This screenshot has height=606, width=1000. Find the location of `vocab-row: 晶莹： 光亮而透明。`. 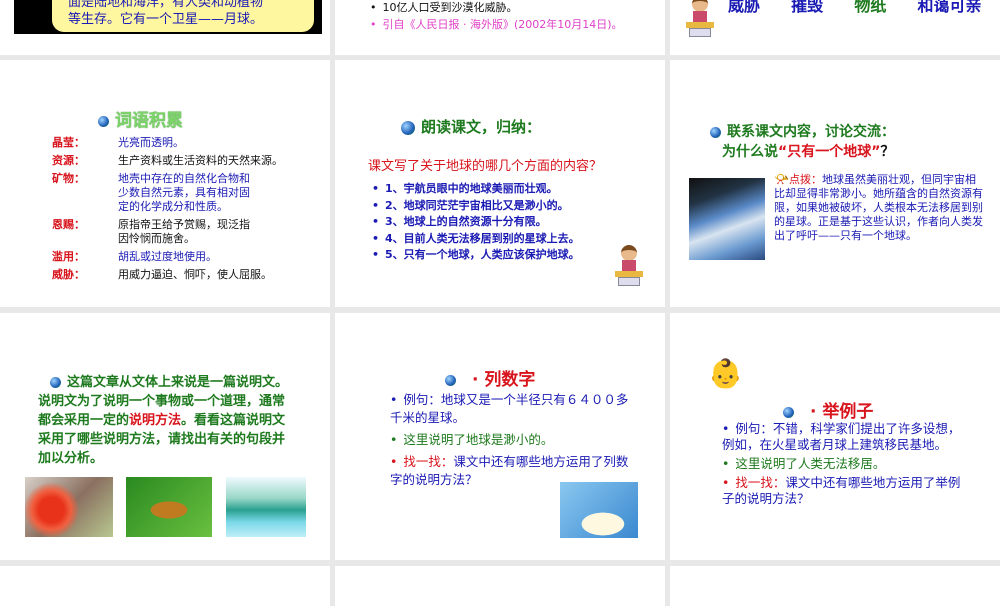

vocab-row: 晶莹： 光亮而透明。 is located at coordinates (182, 143).